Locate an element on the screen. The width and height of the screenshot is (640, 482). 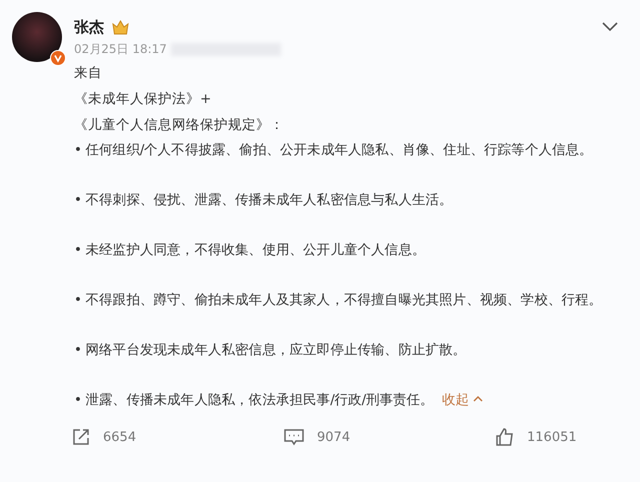
username: 张杰 is located at coordinates (89, 27).